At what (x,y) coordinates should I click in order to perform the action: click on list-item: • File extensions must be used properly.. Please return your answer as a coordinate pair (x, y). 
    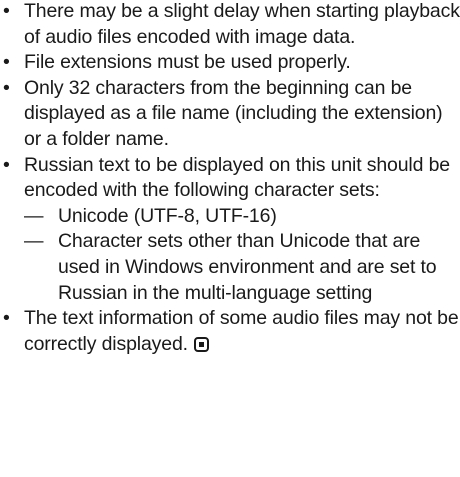
    Looking at the image, I should click on (230, 63).